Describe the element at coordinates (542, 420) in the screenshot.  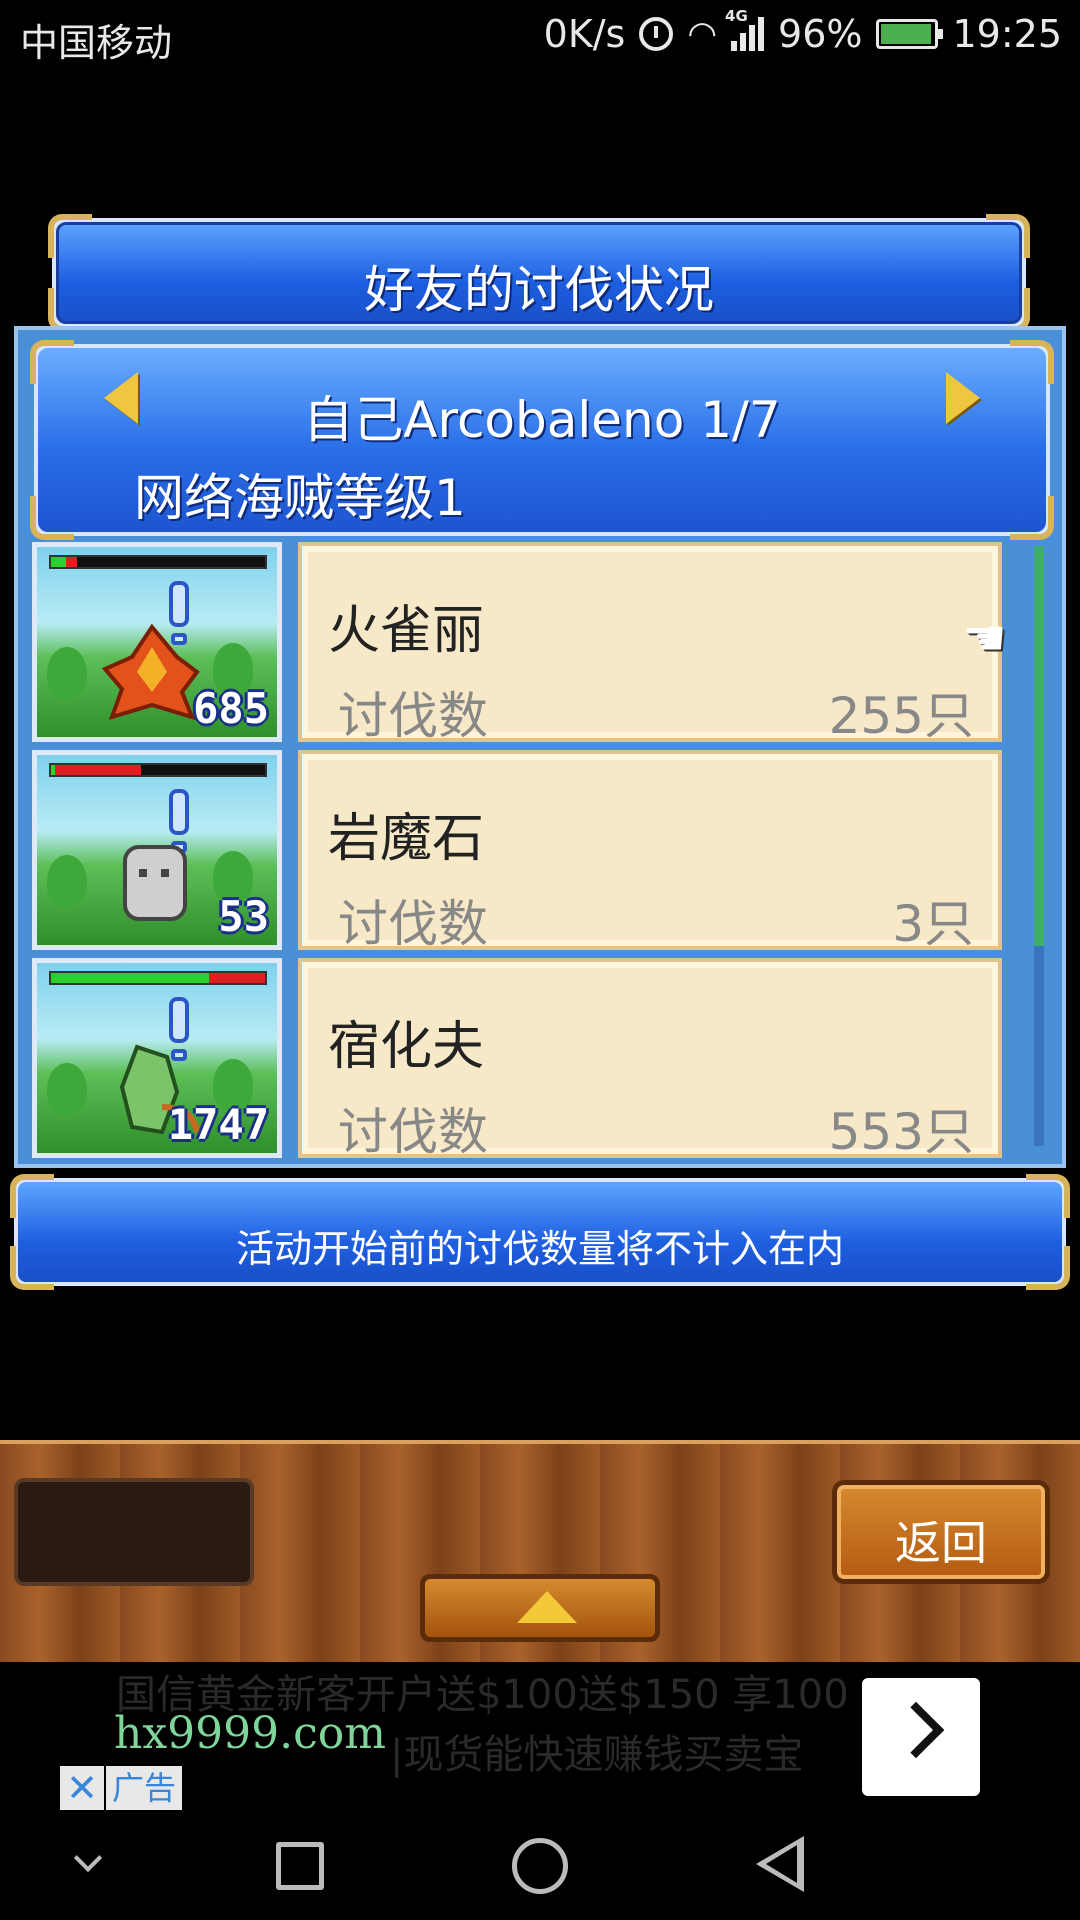
I see `player-name: 自己Arcobaleno 1/7` at that location.